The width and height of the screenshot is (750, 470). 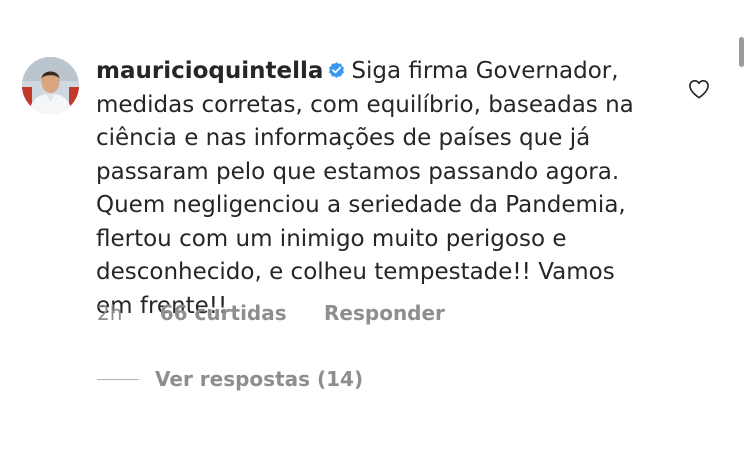 What do you see at coordinates (384, 313) in the screenshot?
I see `reply-button: Responder` at bounding box center [384, 313].